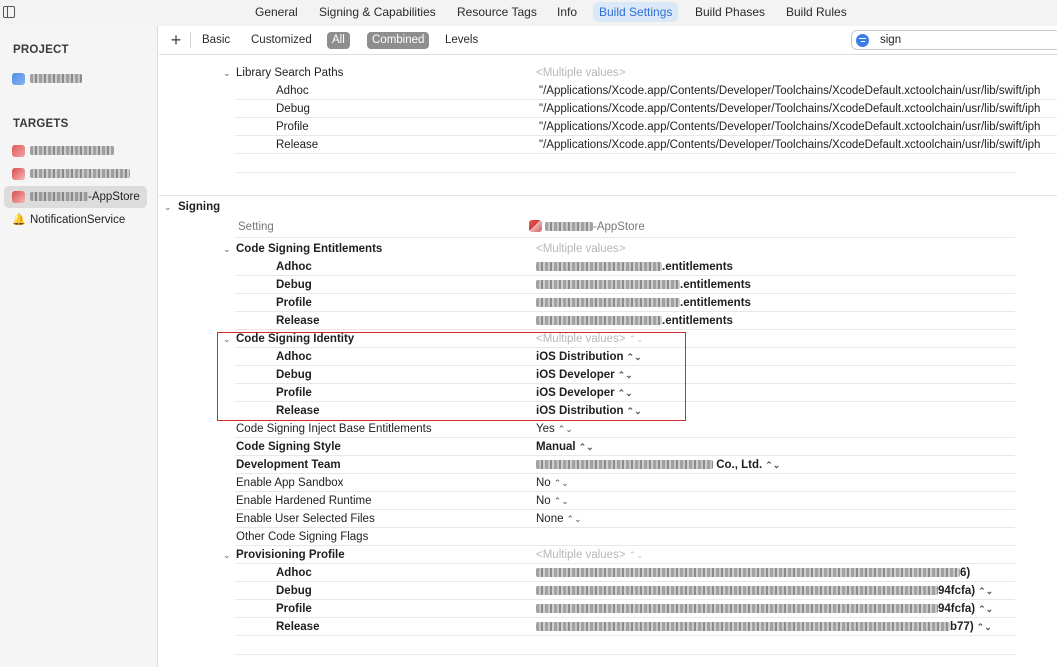 This screenshot has width=1057, height=667. I want to click on setting-row: Development Team Co., Ltd. ⌃⌄, so click(608, 465).